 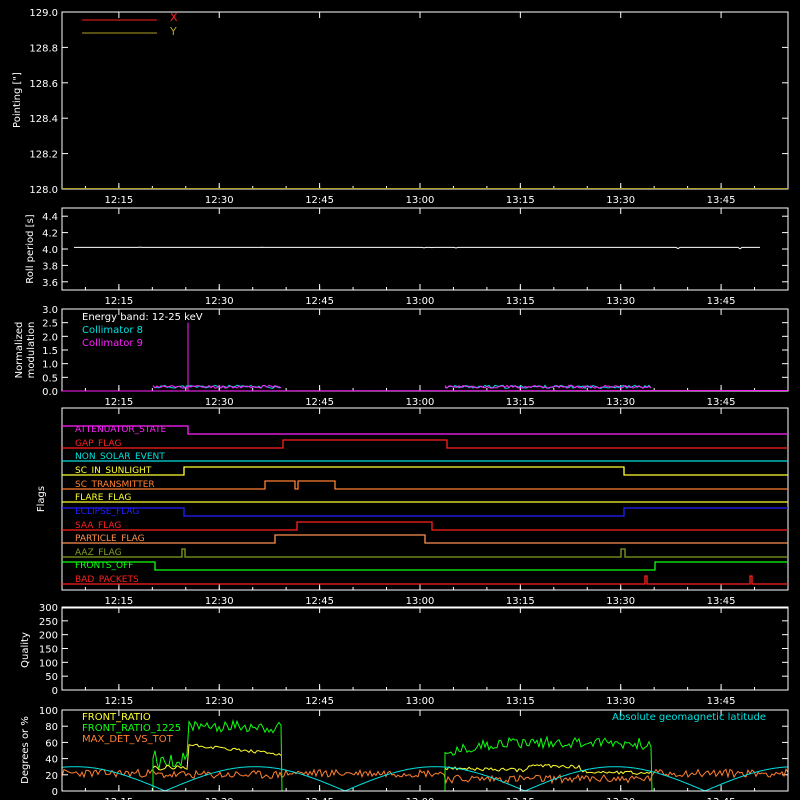 I want to click on roll-ytick-label: 4.2, so click(x=50, y=234).